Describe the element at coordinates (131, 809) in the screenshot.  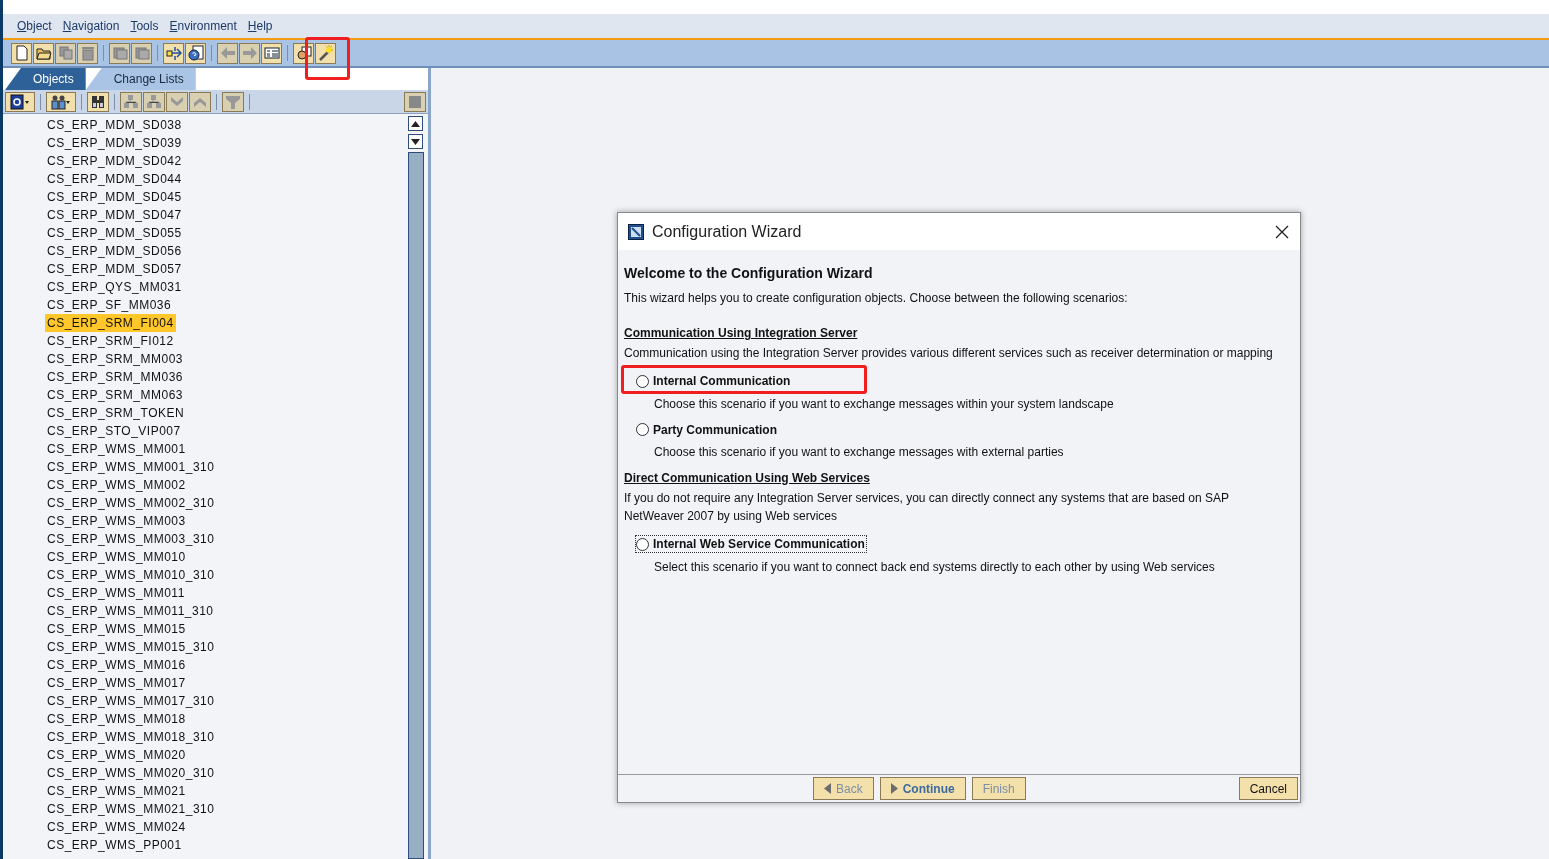
I see `tree-entry: CS_ERP_WMS_MM021_310` at that location.